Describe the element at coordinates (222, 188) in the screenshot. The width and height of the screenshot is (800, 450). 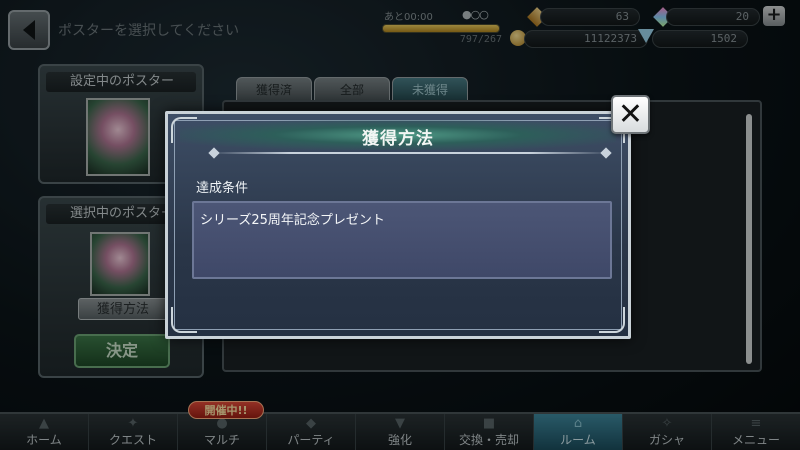
I see `condition-label: 達成条件` at that location.